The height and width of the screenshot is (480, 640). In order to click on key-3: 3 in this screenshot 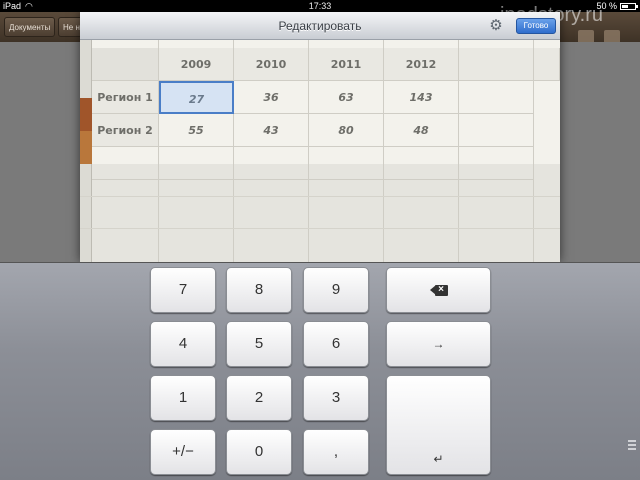, I will do `click(336, 398)`.